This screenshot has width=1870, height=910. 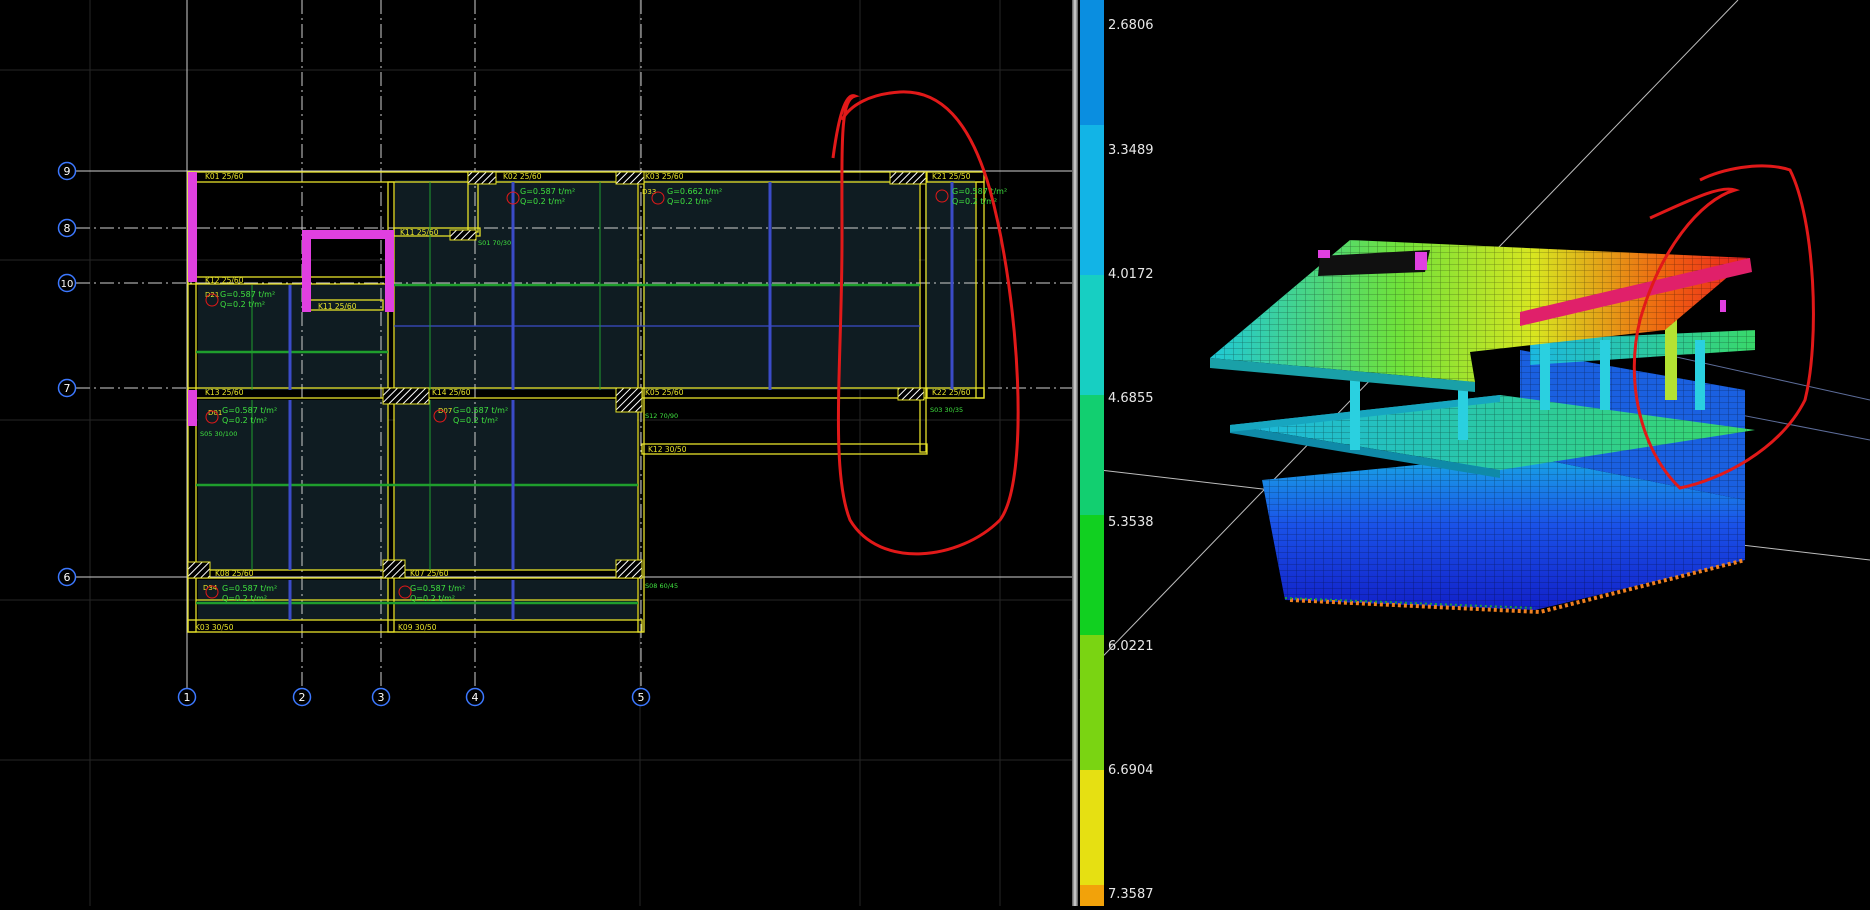 I want to click on beam-label: K22 25/60, so click(x=951, y=392).